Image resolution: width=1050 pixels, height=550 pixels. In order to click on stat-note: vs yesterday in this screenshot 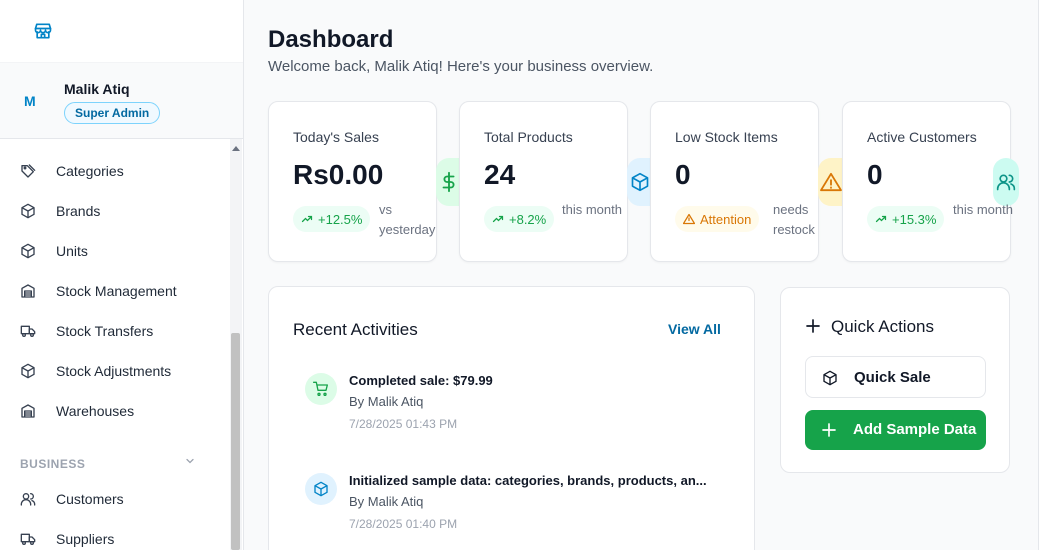, I will do `click(407, 219)`.